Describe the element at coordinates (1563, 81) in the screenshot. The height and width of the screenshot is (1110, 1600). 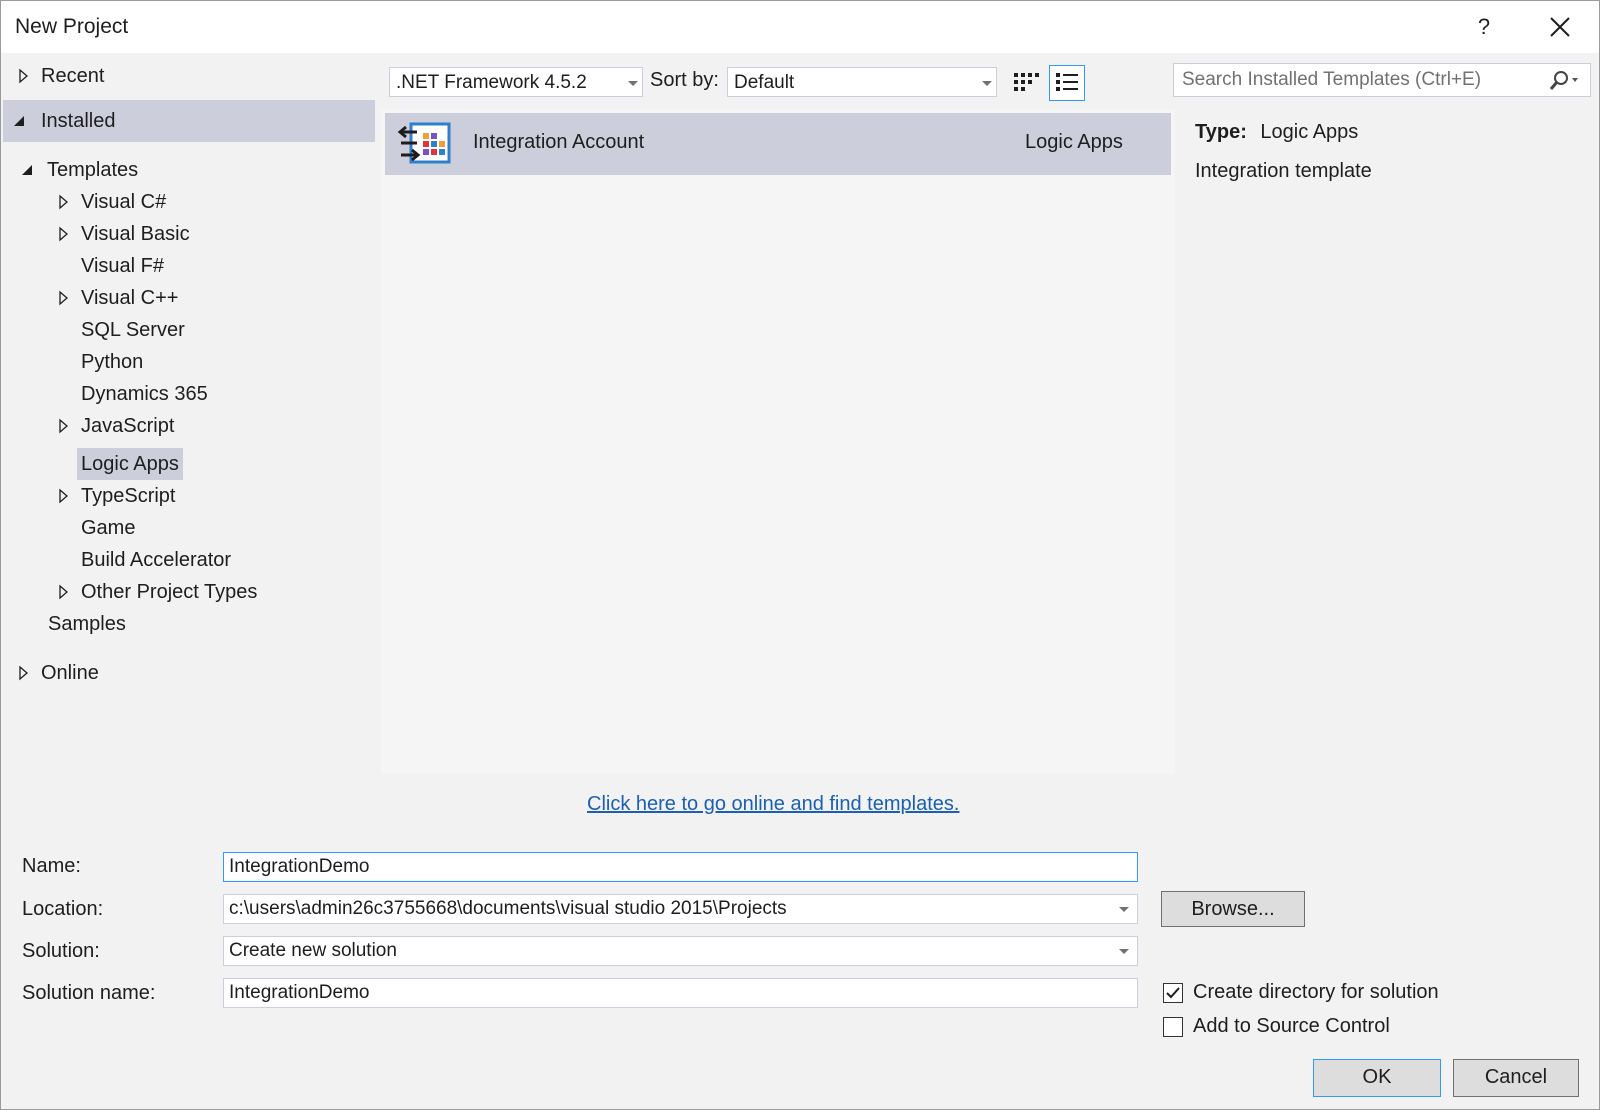
I see `search-icon` at that location.